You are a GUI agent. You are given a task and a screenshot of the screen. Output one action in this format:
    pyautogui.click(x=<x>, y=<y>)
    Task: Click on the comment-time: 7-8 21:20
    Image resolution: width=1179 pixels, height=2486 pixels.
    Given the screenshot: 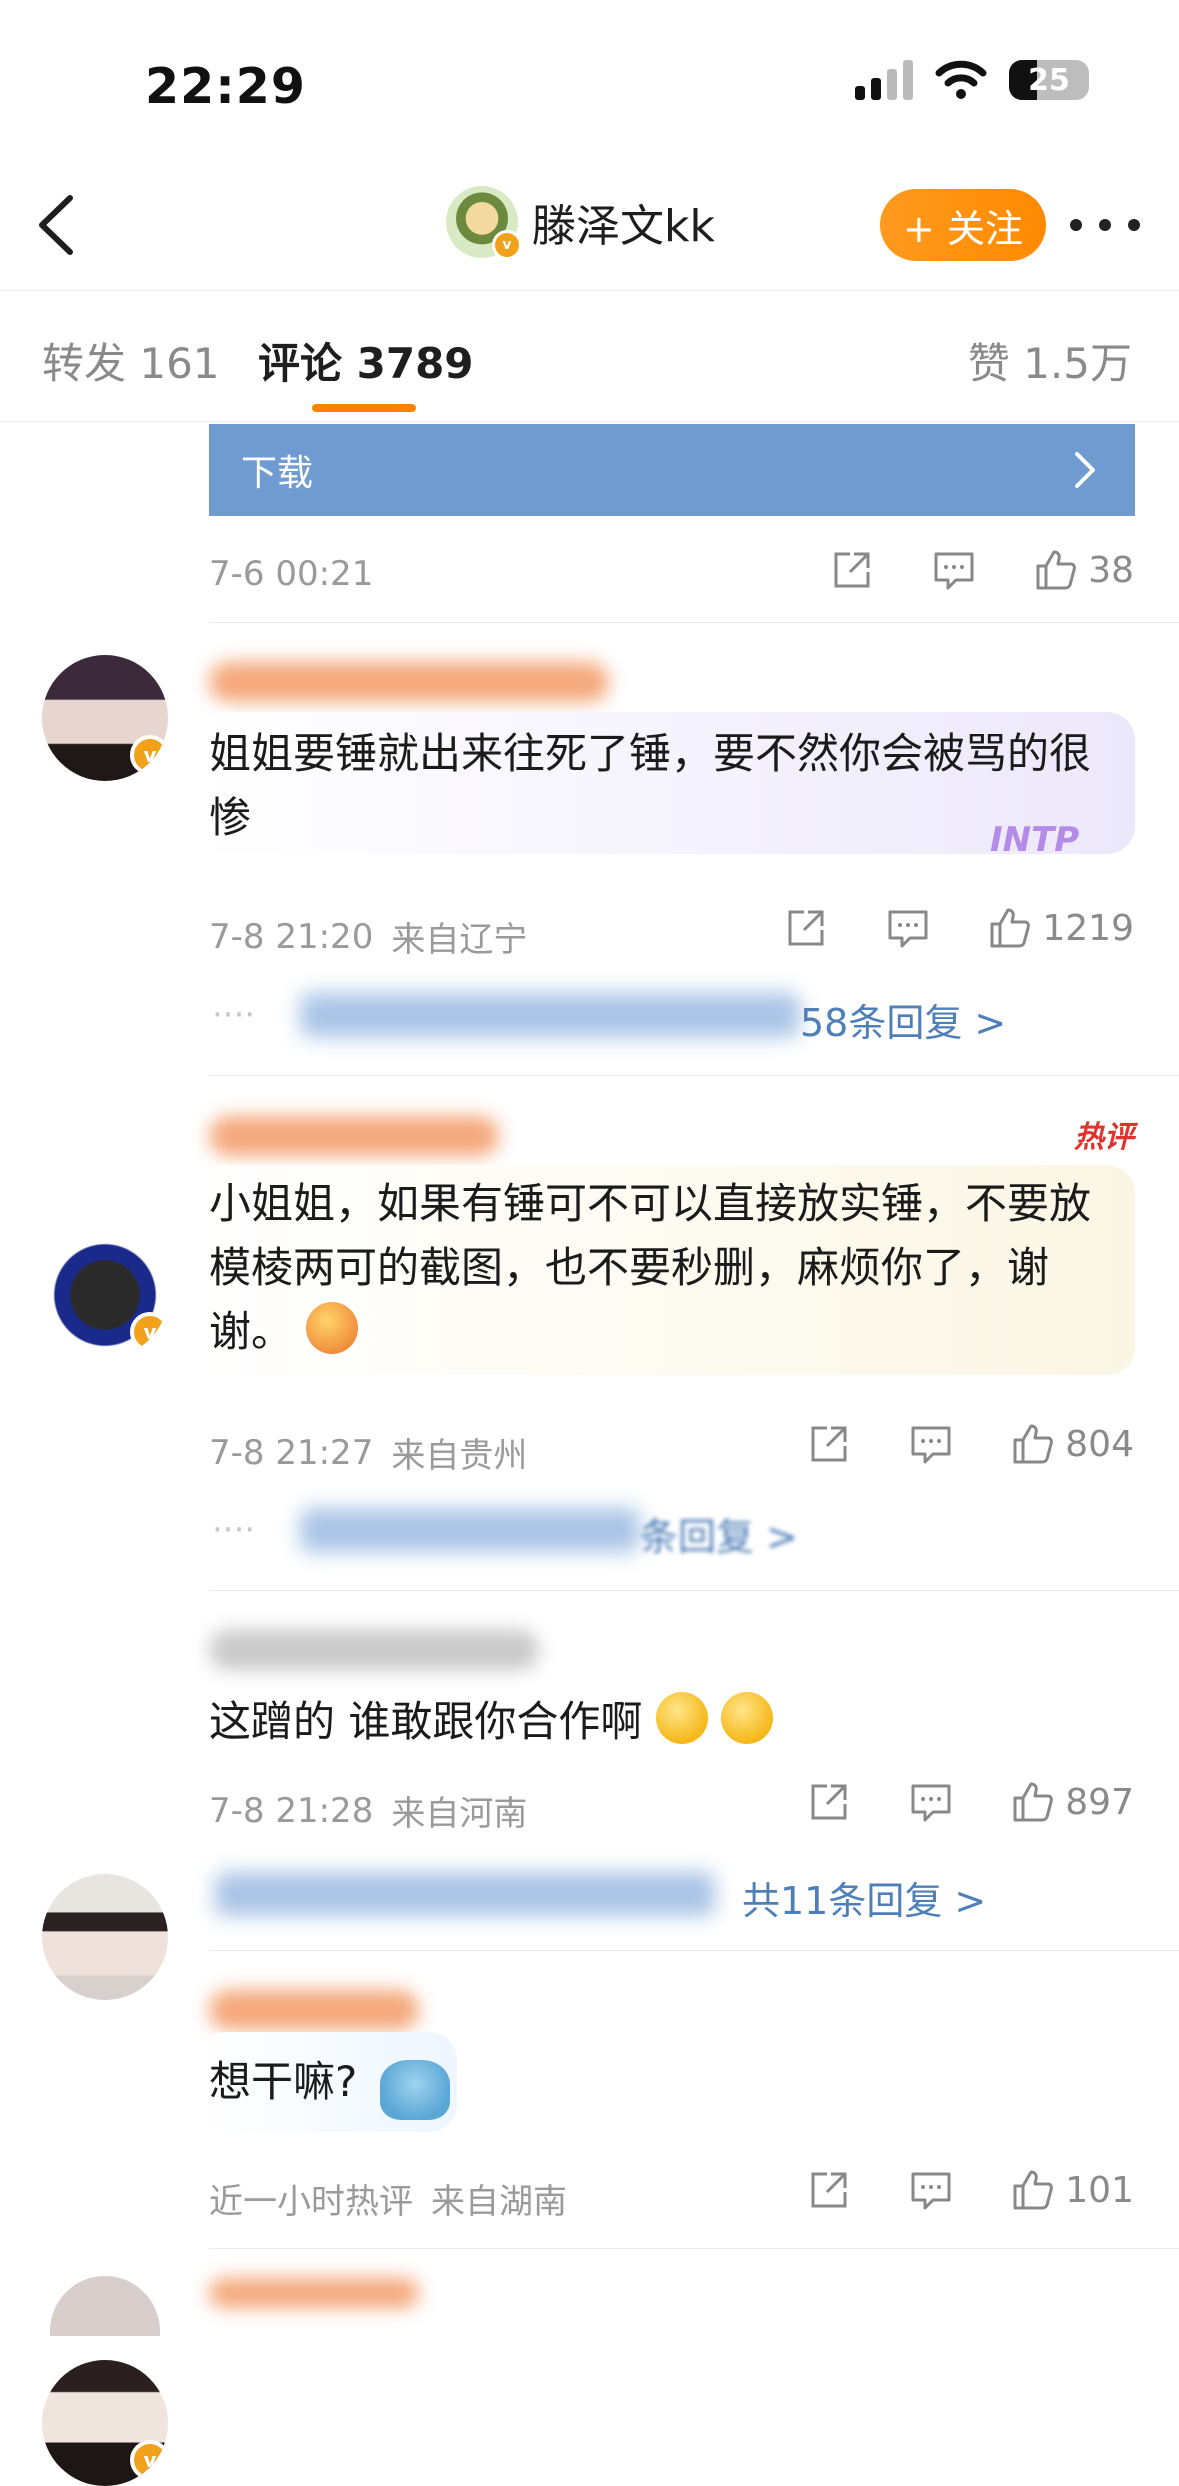 What is the action you would take?
    pyautogui.click(x=291, y=936)
    